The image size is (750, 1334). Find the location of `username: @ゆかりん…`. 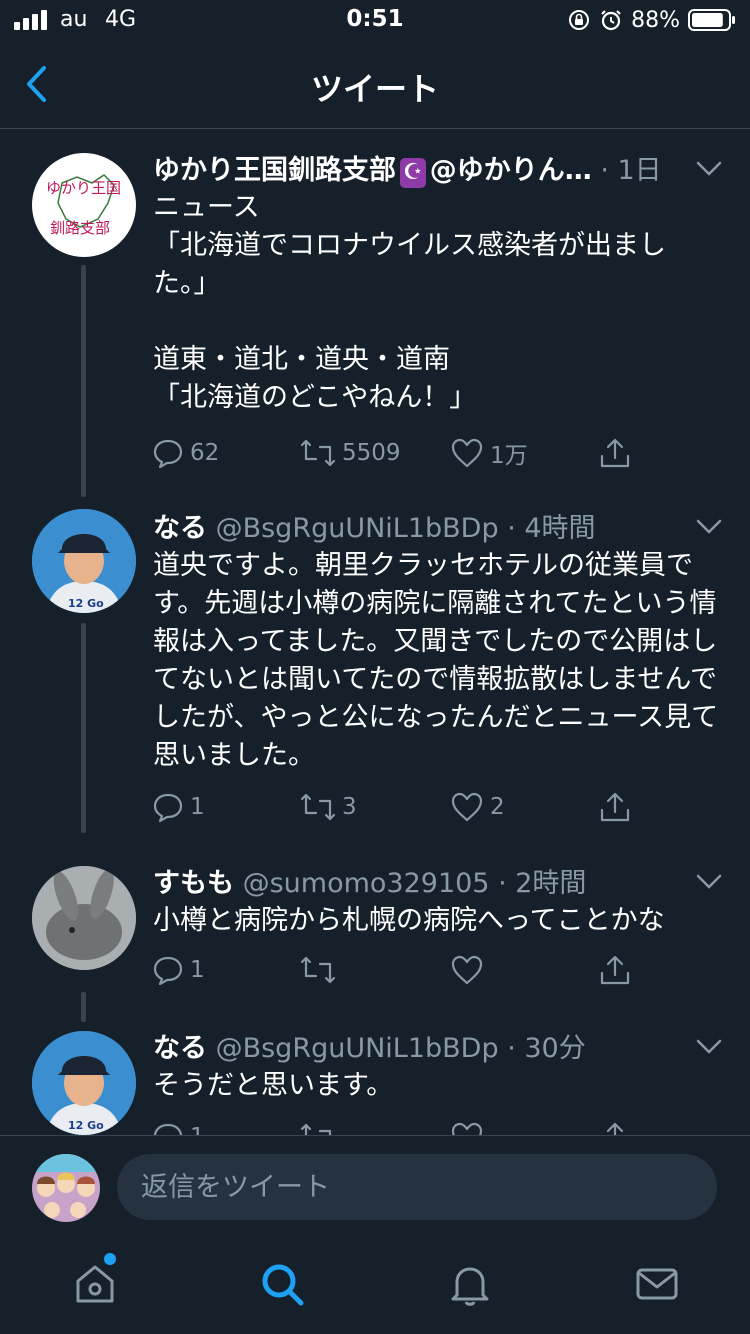

username: @ゆかりん… is located at coordinates (511, 170).